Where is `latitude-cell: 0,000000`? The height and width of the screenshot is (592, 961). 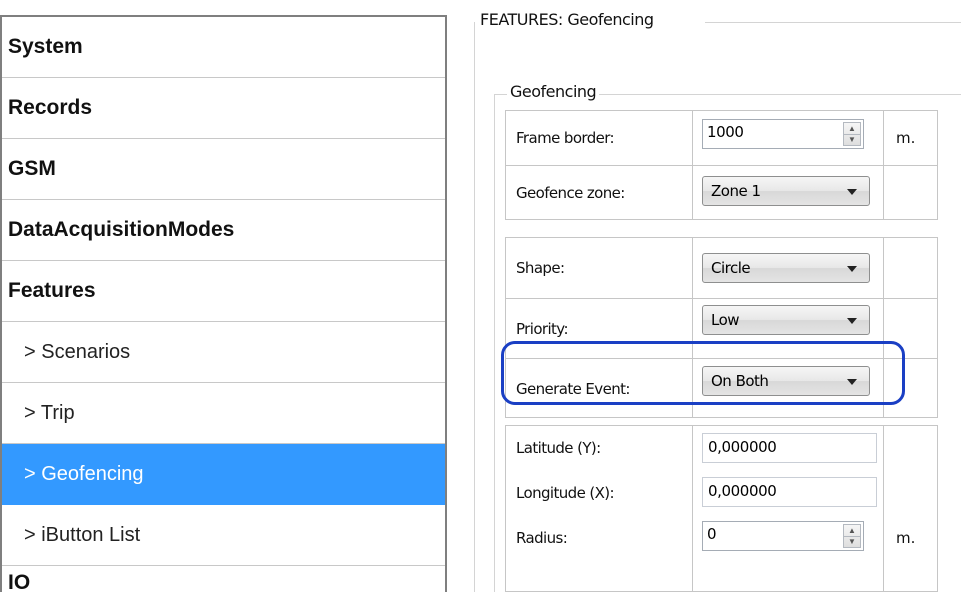 latitude-cell: 0,000000 is located at coordinates (788, 448).